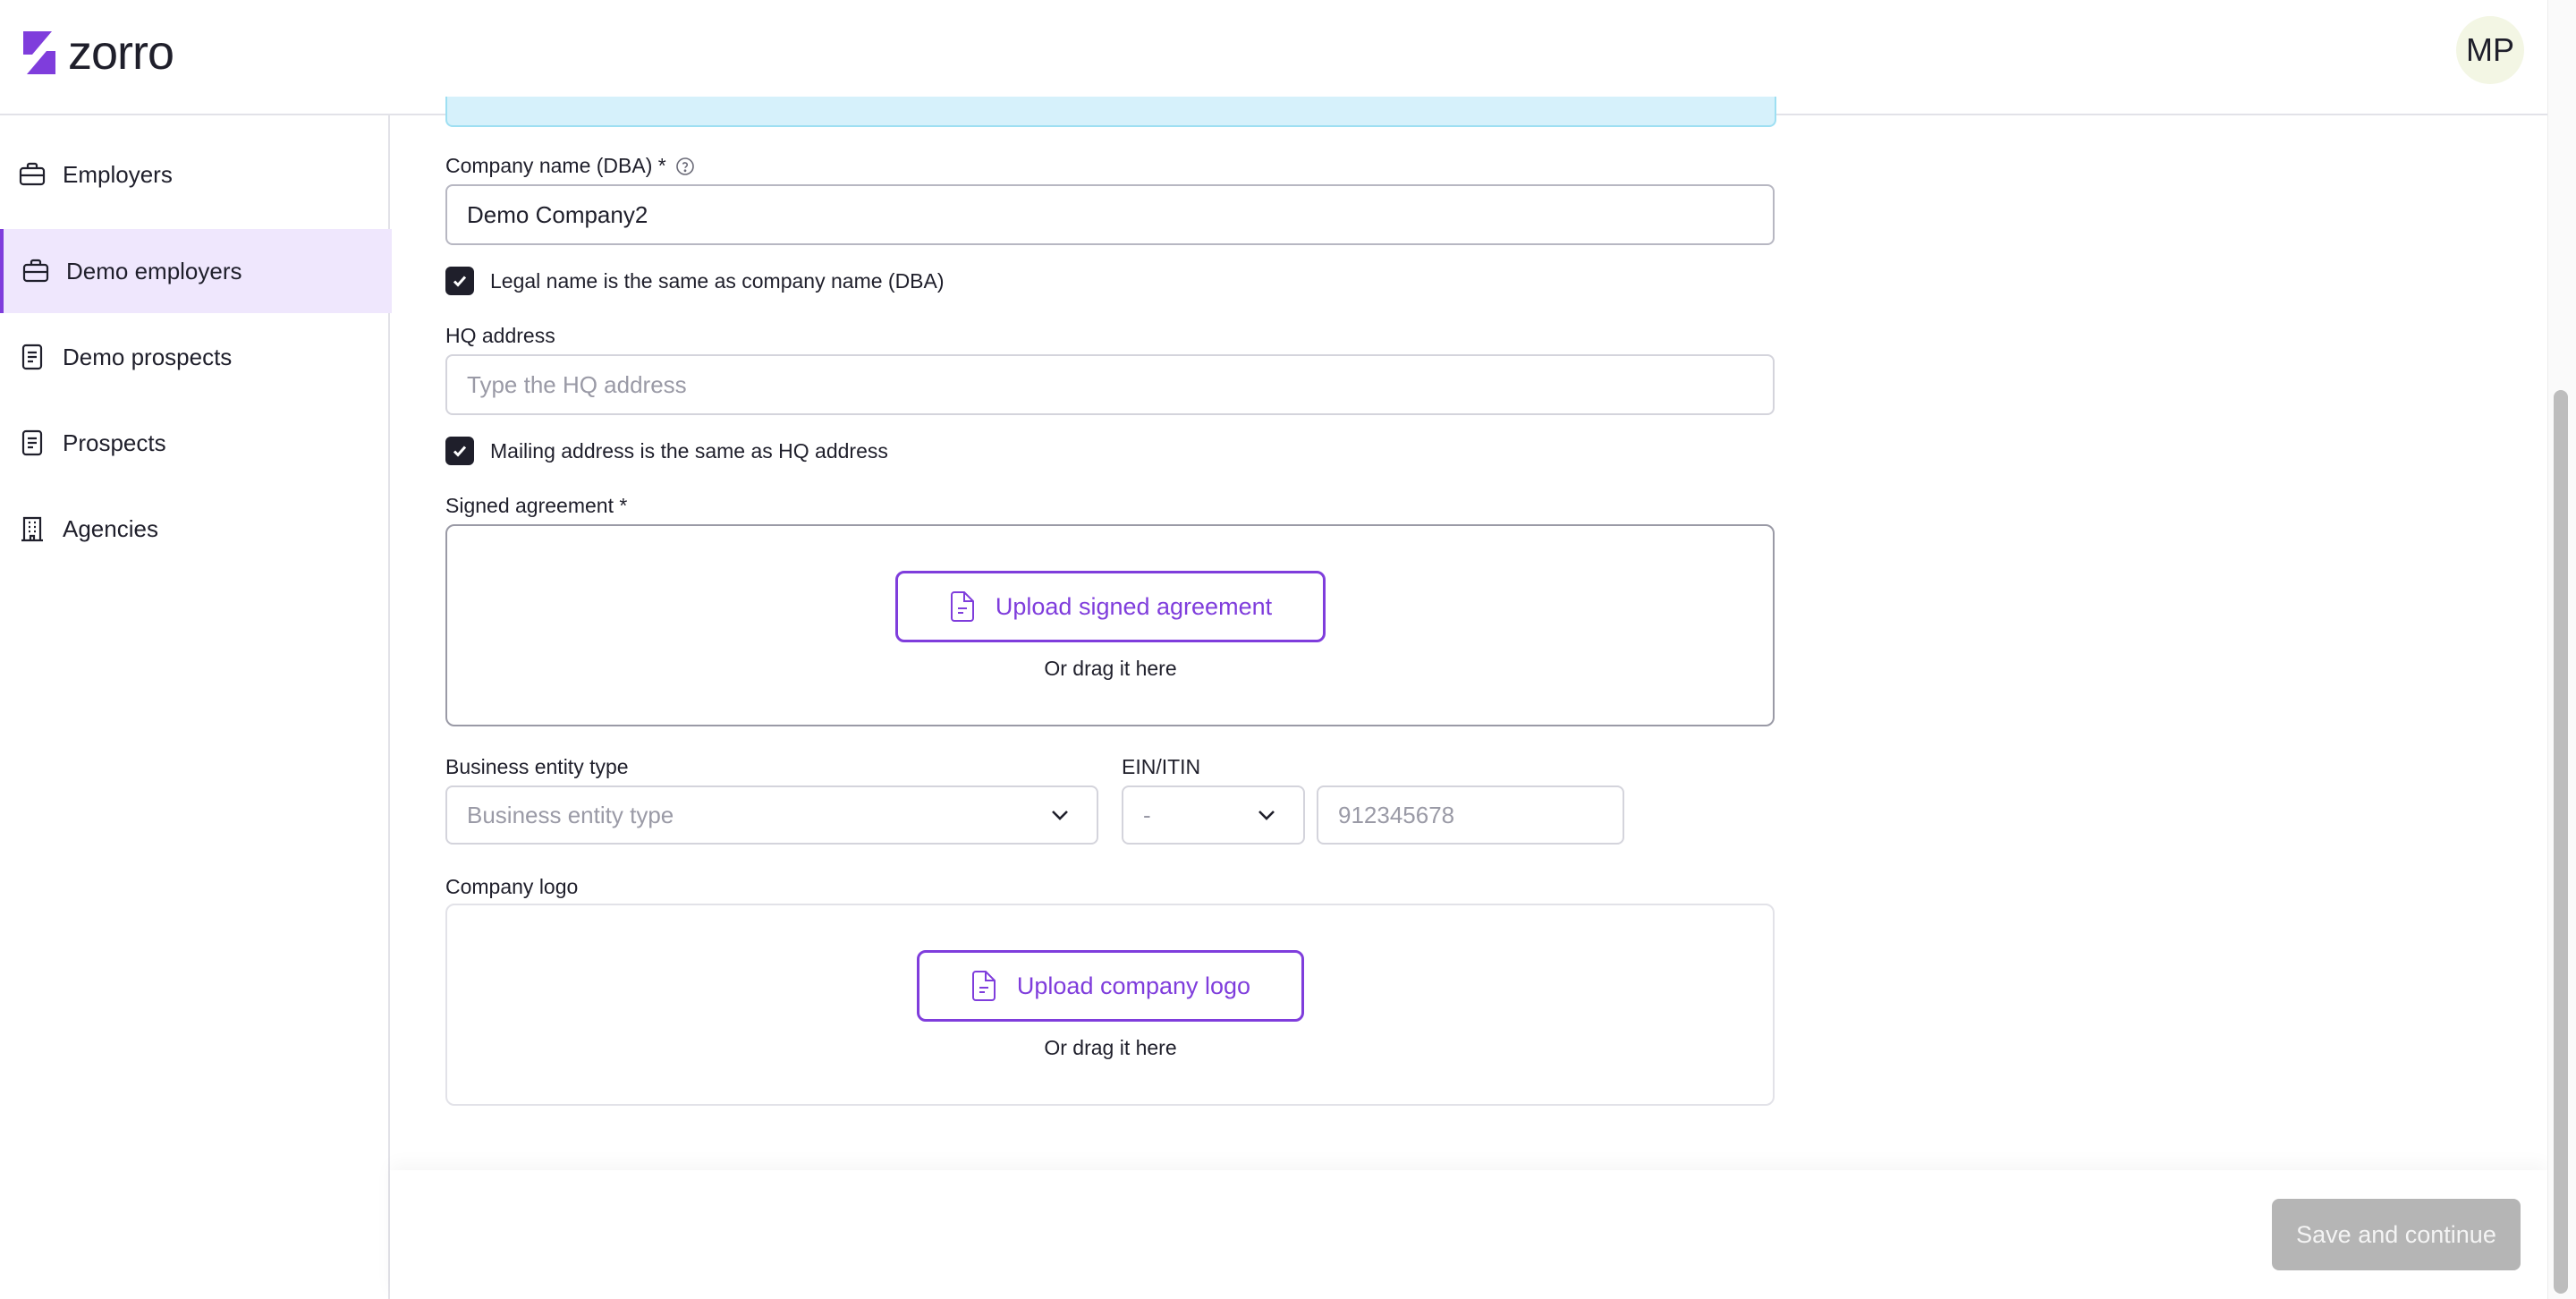  Describe the element at coordinates (118, 174) in the screenshot. I see `sidebar-item-label: Employers` at that location.